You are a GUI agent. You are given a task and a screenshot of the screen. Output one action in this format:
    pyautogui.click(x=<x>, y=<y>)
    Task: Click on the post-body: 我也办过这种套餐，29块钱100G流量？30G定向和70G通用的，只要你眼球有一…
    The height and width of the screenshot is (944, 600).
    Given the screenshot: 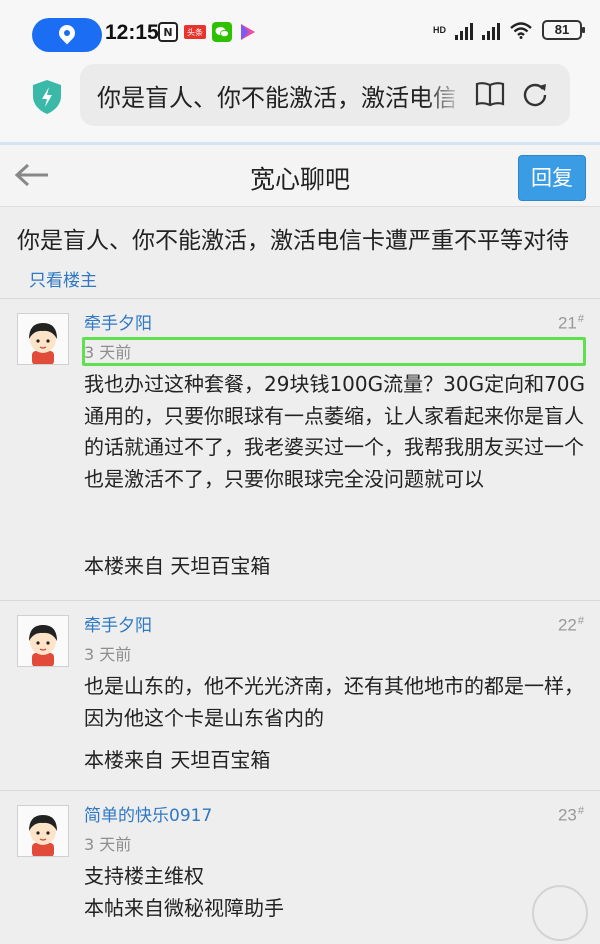 What is the action you would take?
    pyautogui.click(x=335, y=431)
    